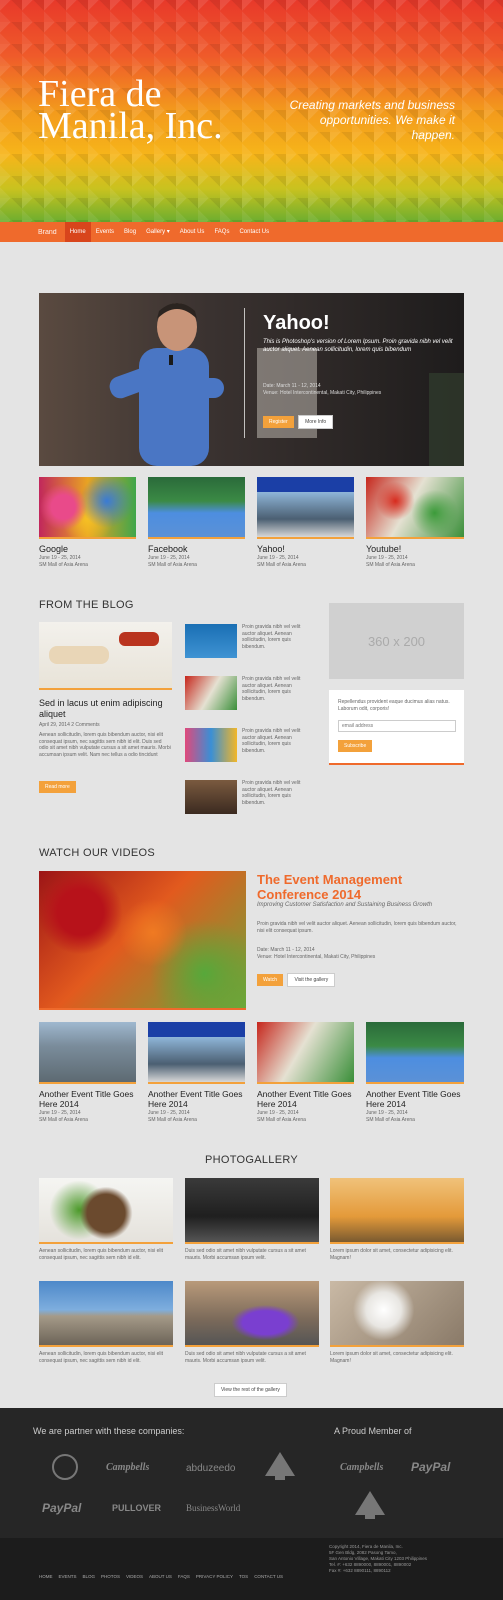  I want to click on speaker-photo, so click(166, 384).